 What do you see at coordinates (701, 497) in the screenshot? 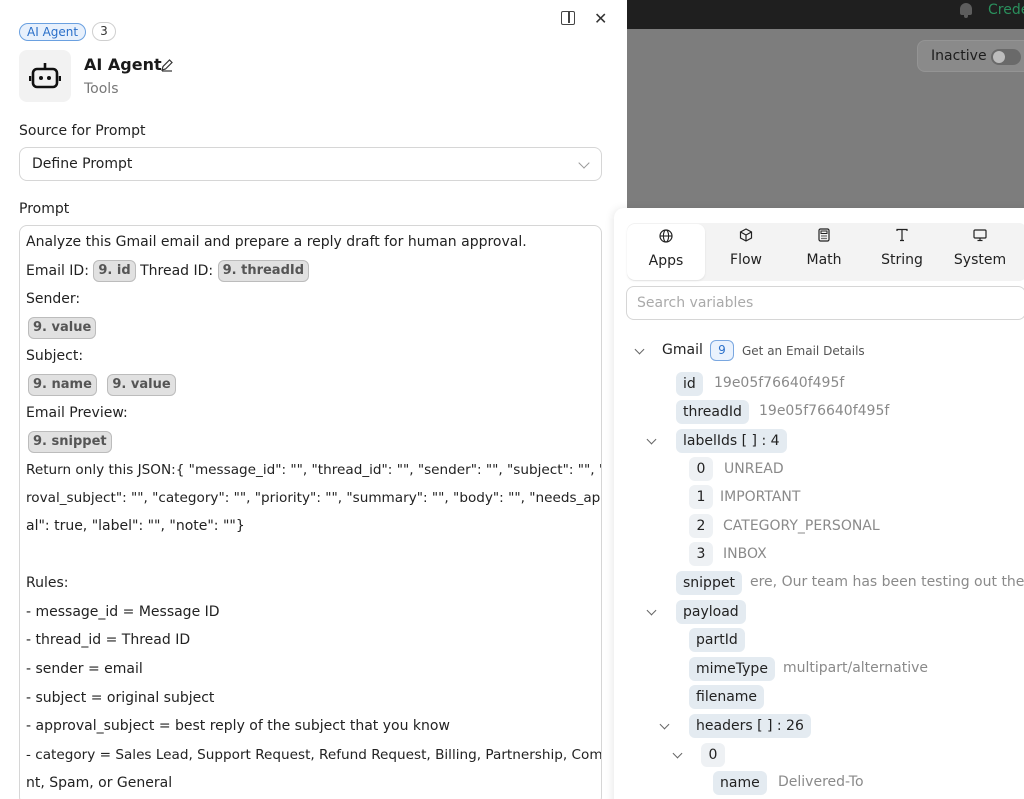
I see `array-index: 1` at bounding box center [701, 497].